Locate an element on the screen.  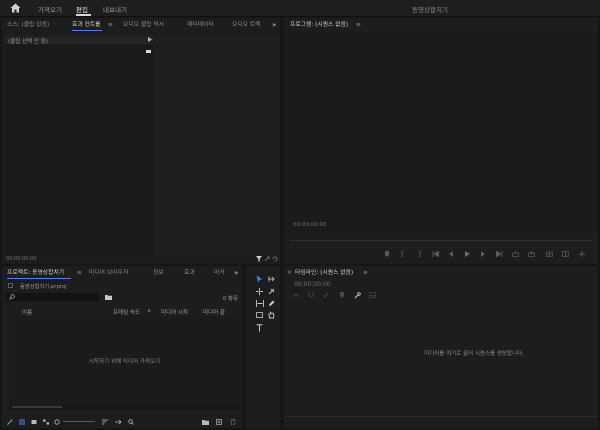
scrollbar-thumb is located at coordinates (37, 407).